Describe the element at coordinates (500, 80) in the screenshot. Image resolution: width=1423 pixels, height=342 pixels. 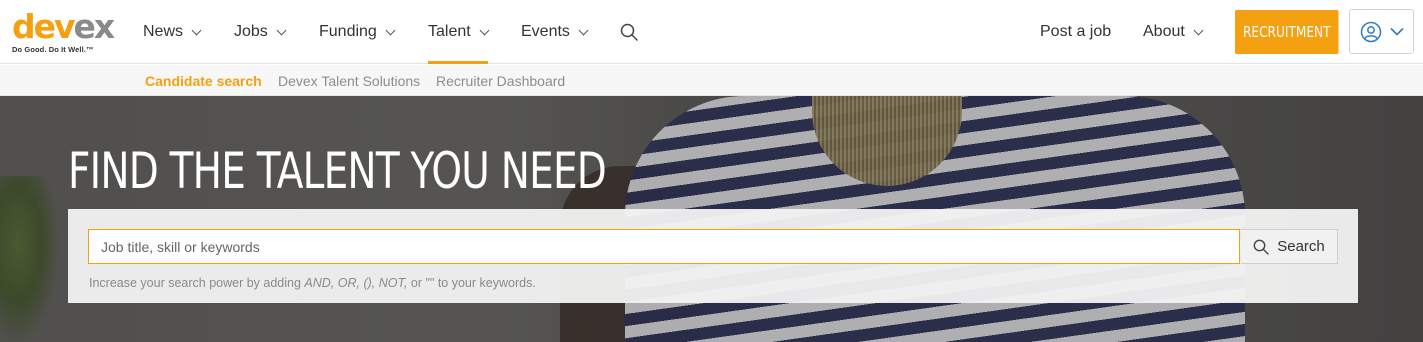
I see `subnav-recruiter-dashboard: Recruiter Dashboard` at that location.